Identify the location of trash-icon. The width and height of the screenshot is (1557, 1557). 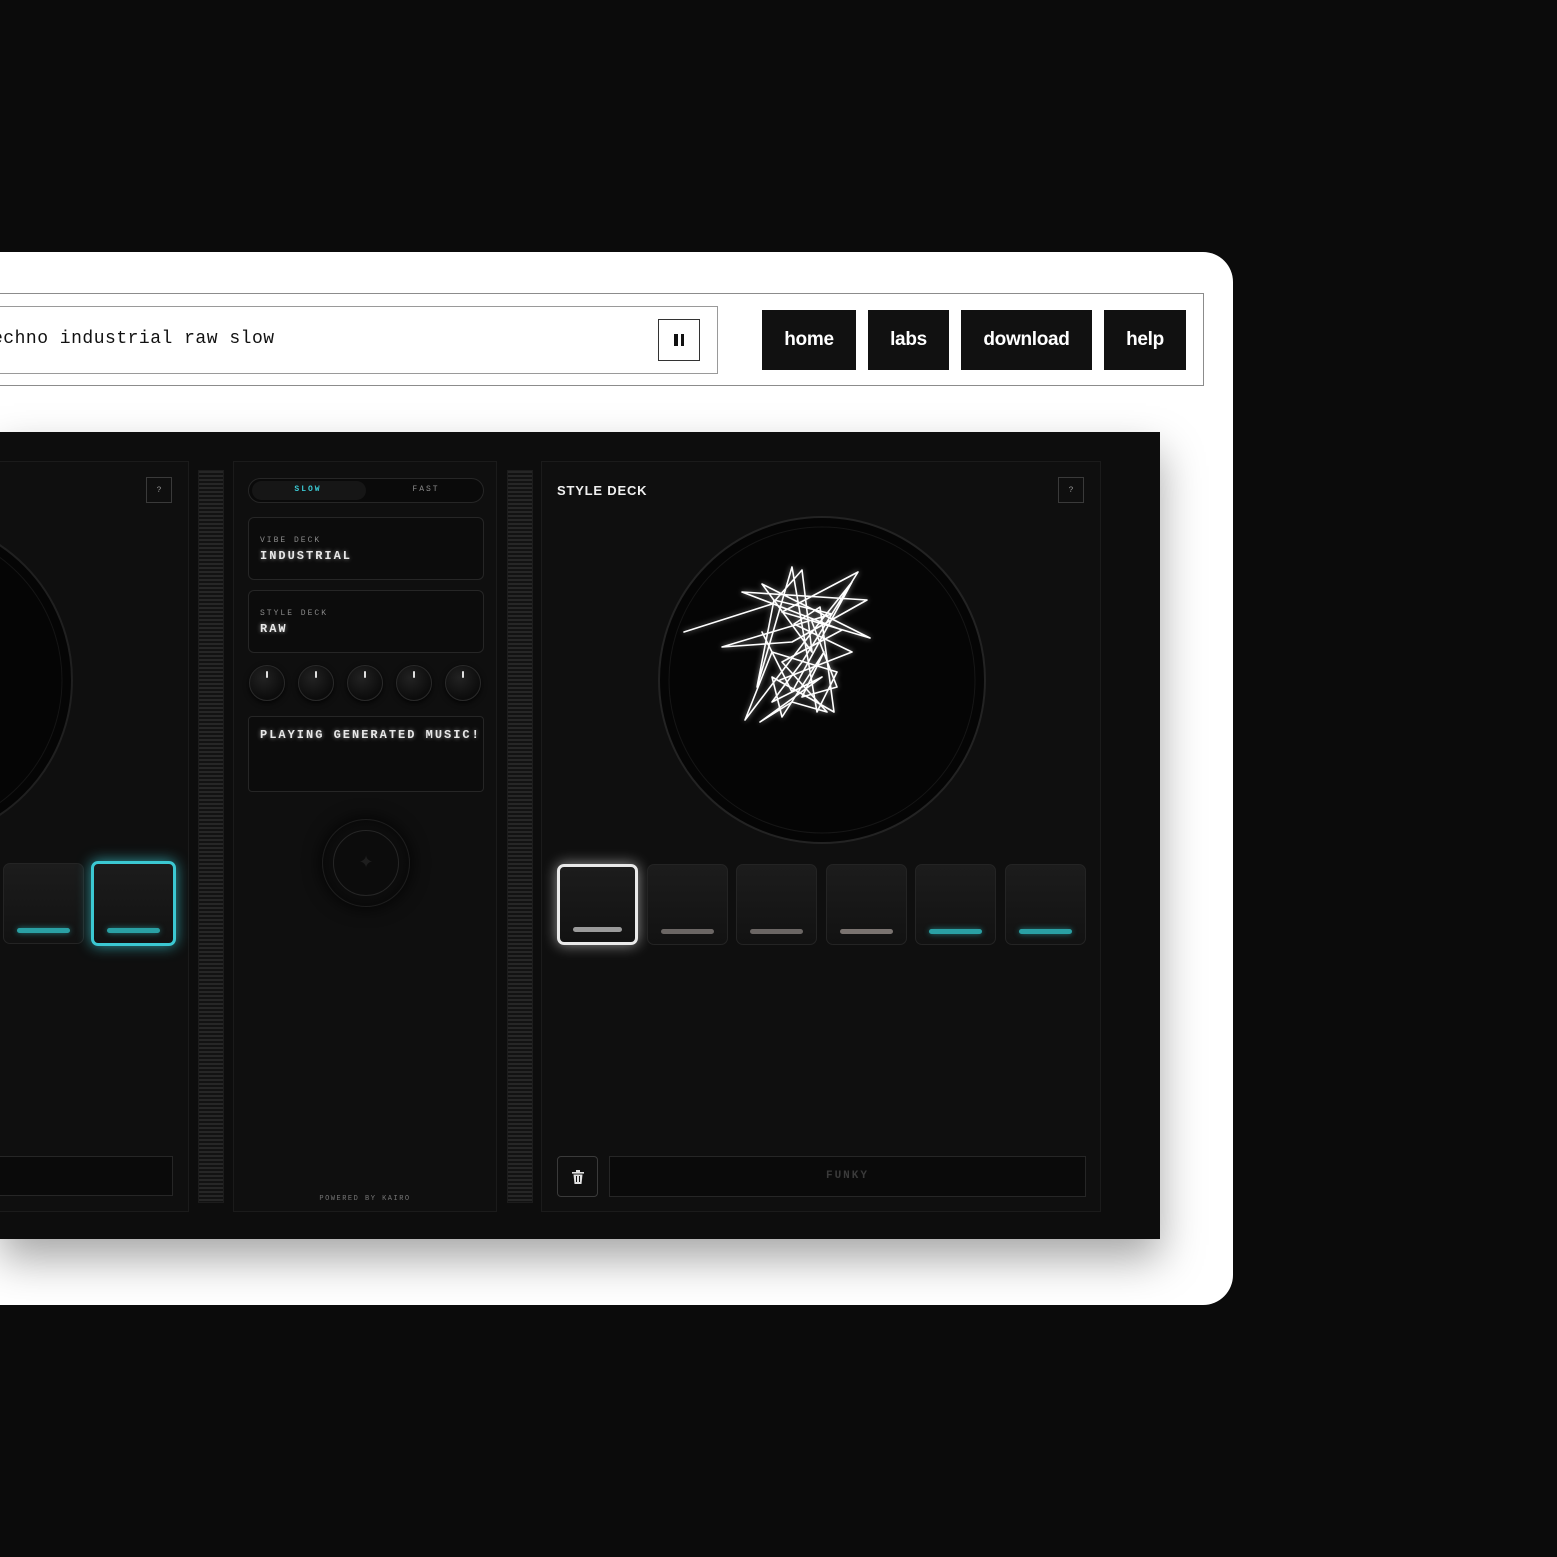
(577, 1176).